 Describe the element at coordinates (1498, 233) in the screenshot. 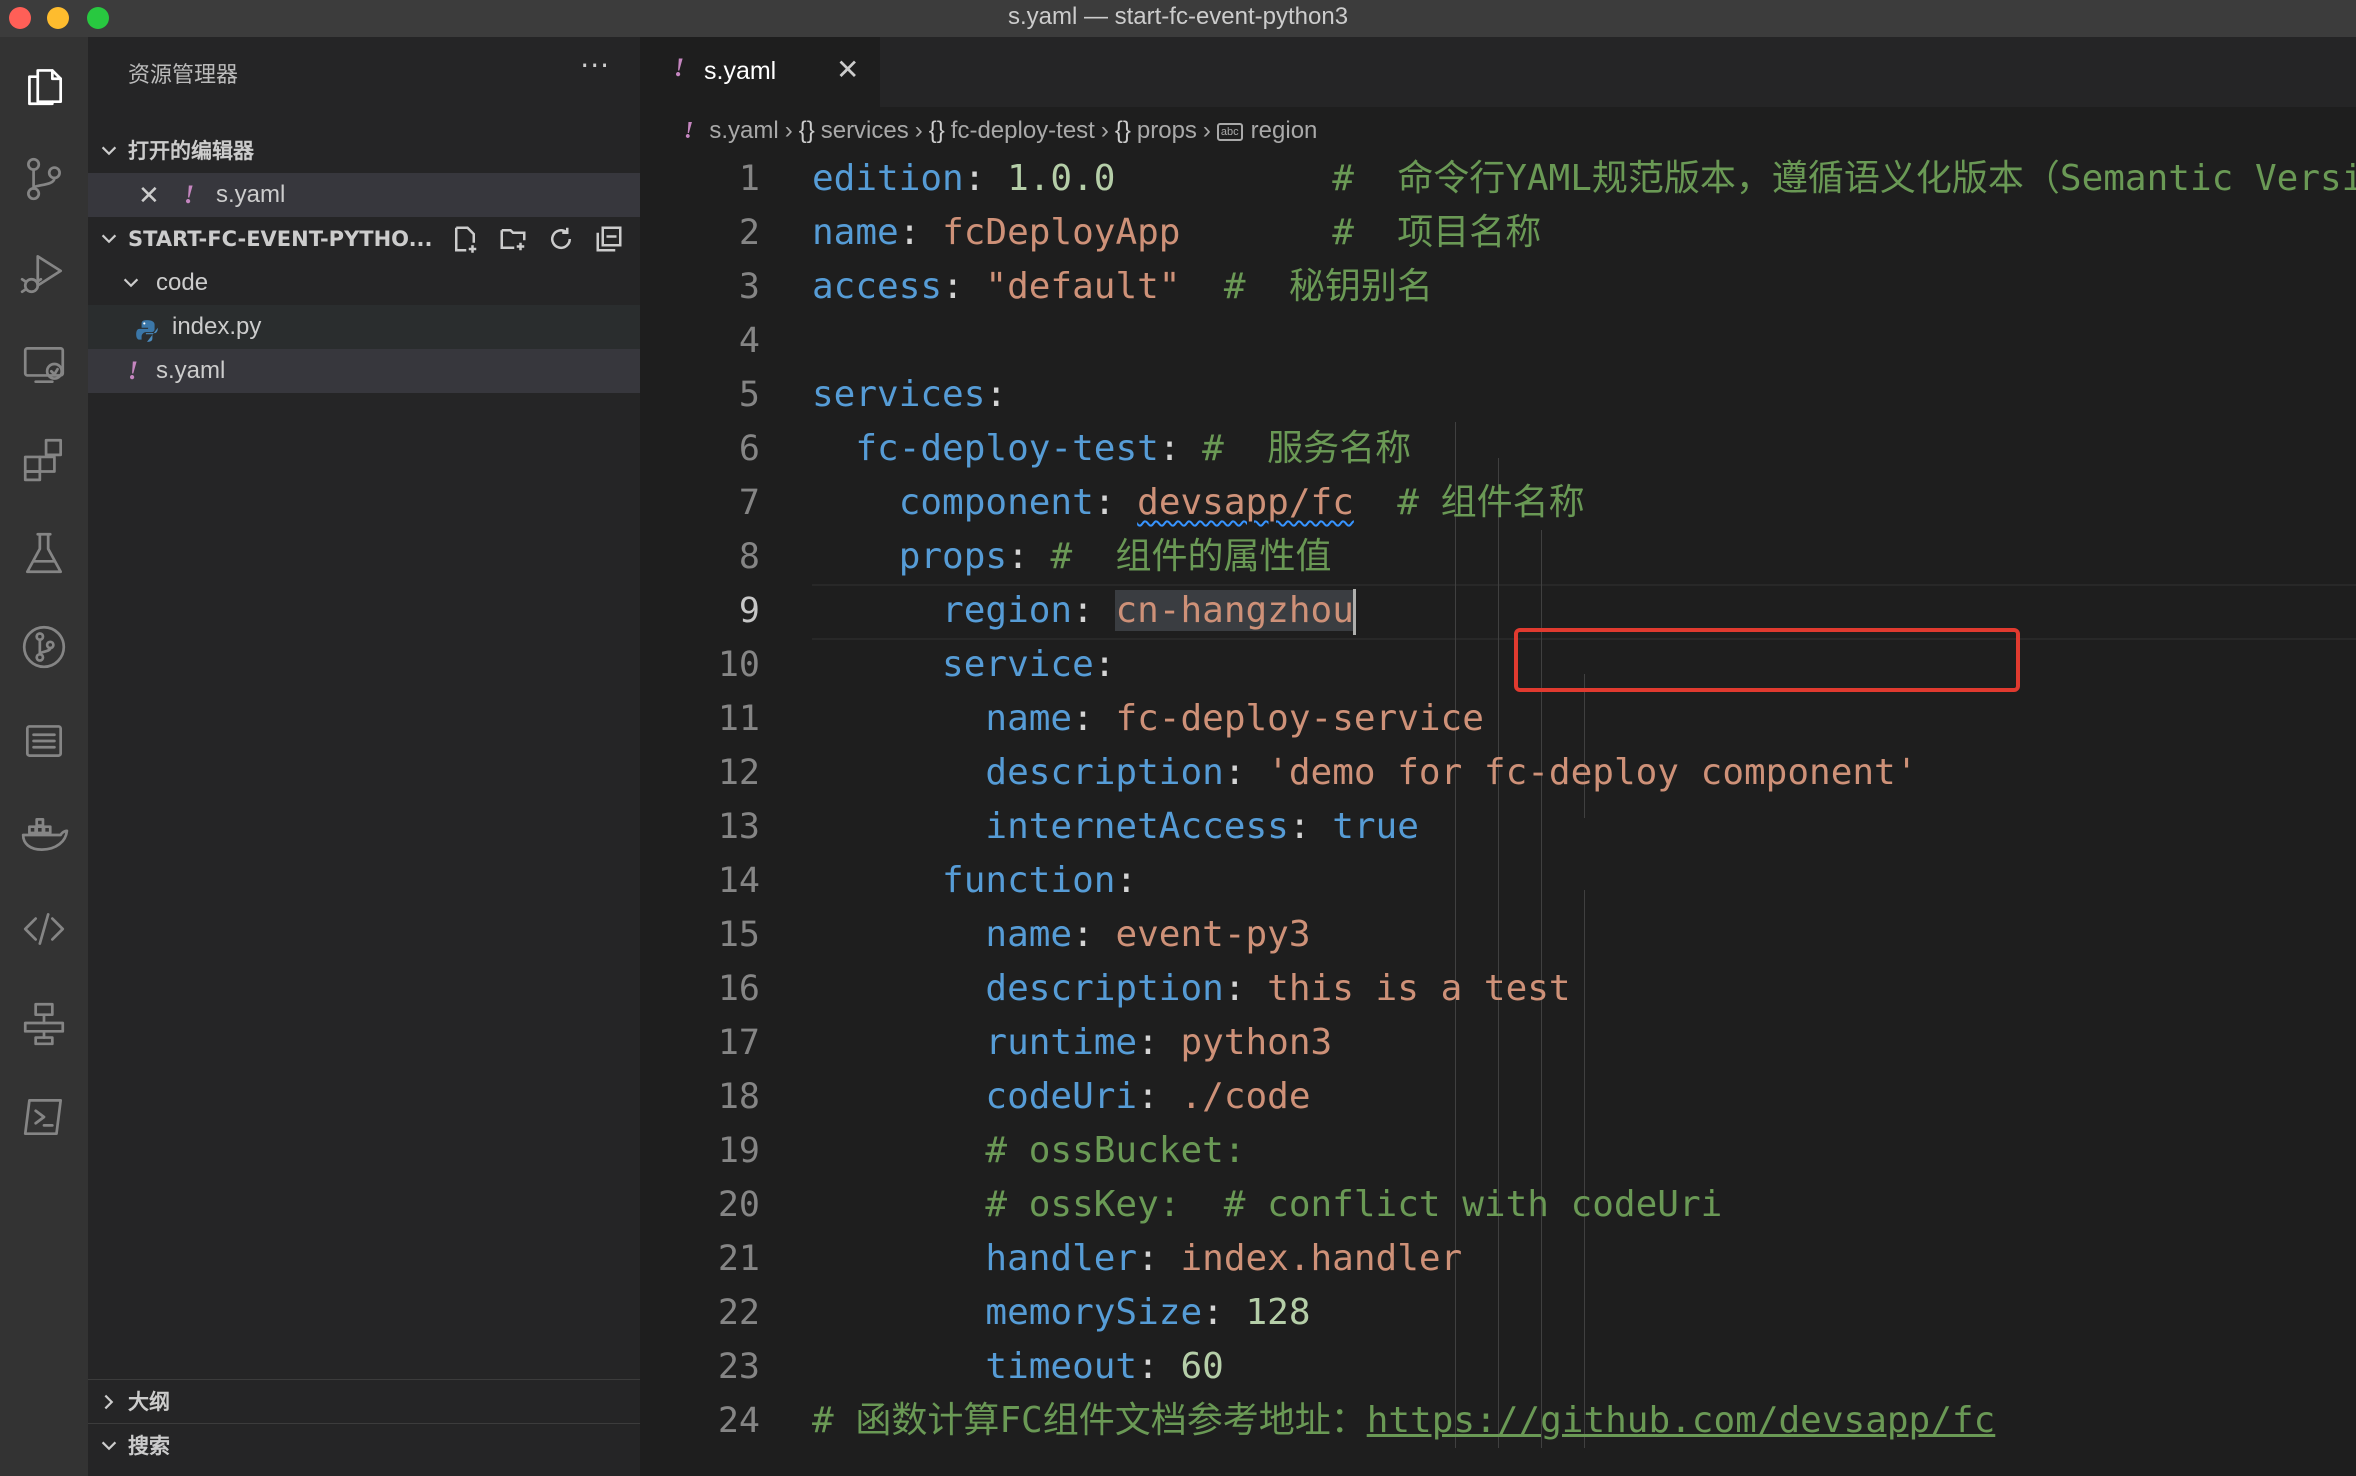

I see `code-line: 2 name: fcDeployApp # 项目名称` at that location.